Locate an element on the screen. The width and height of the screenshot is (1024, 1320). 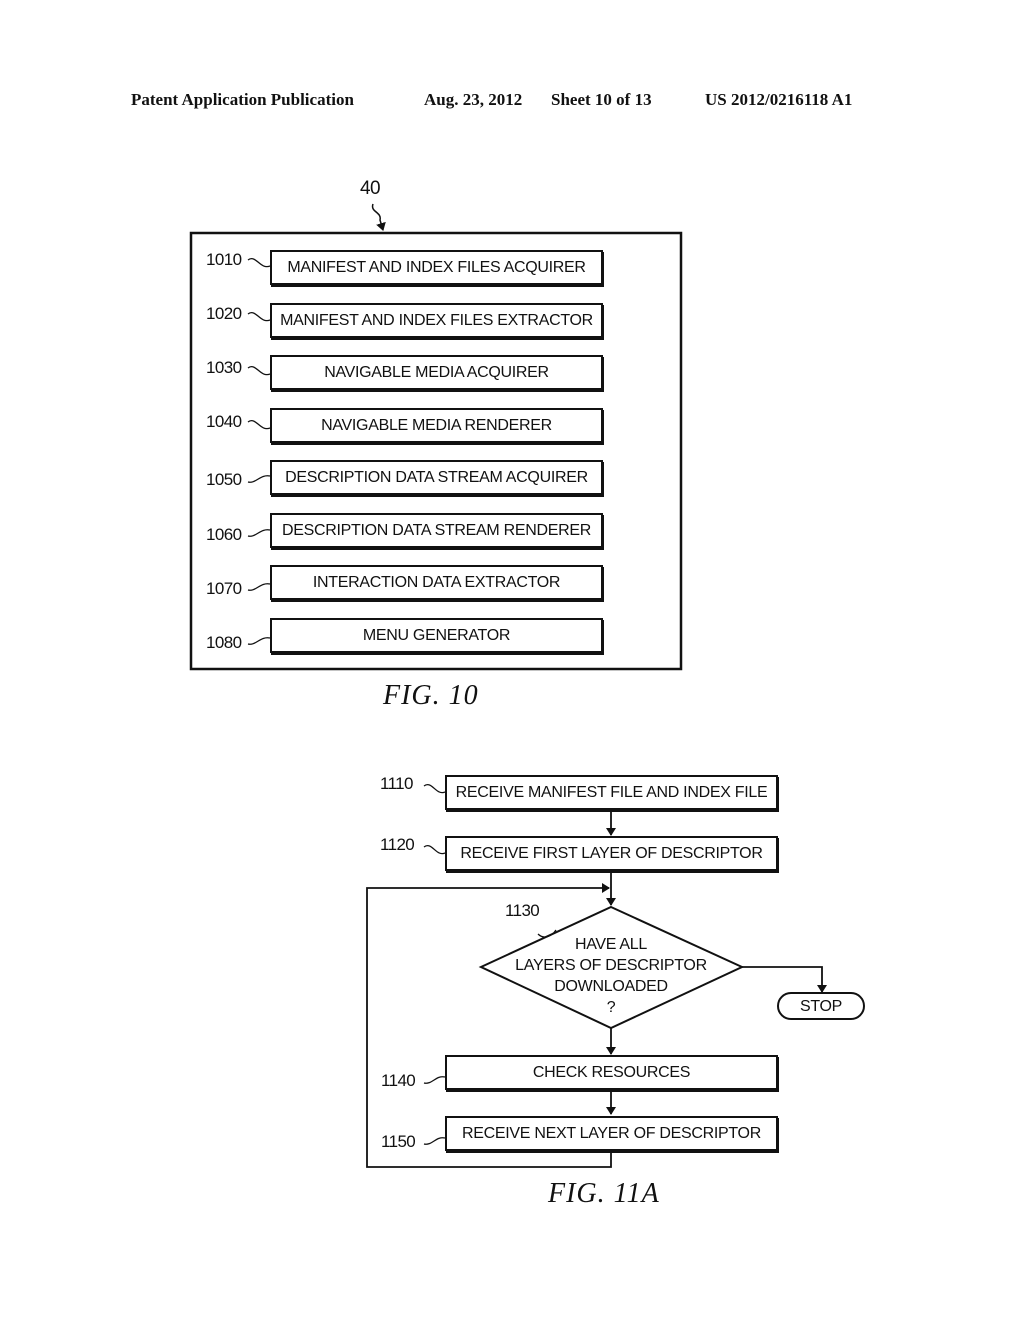
module-box: MENU GENERATOR is located at coordinates (436, 635).